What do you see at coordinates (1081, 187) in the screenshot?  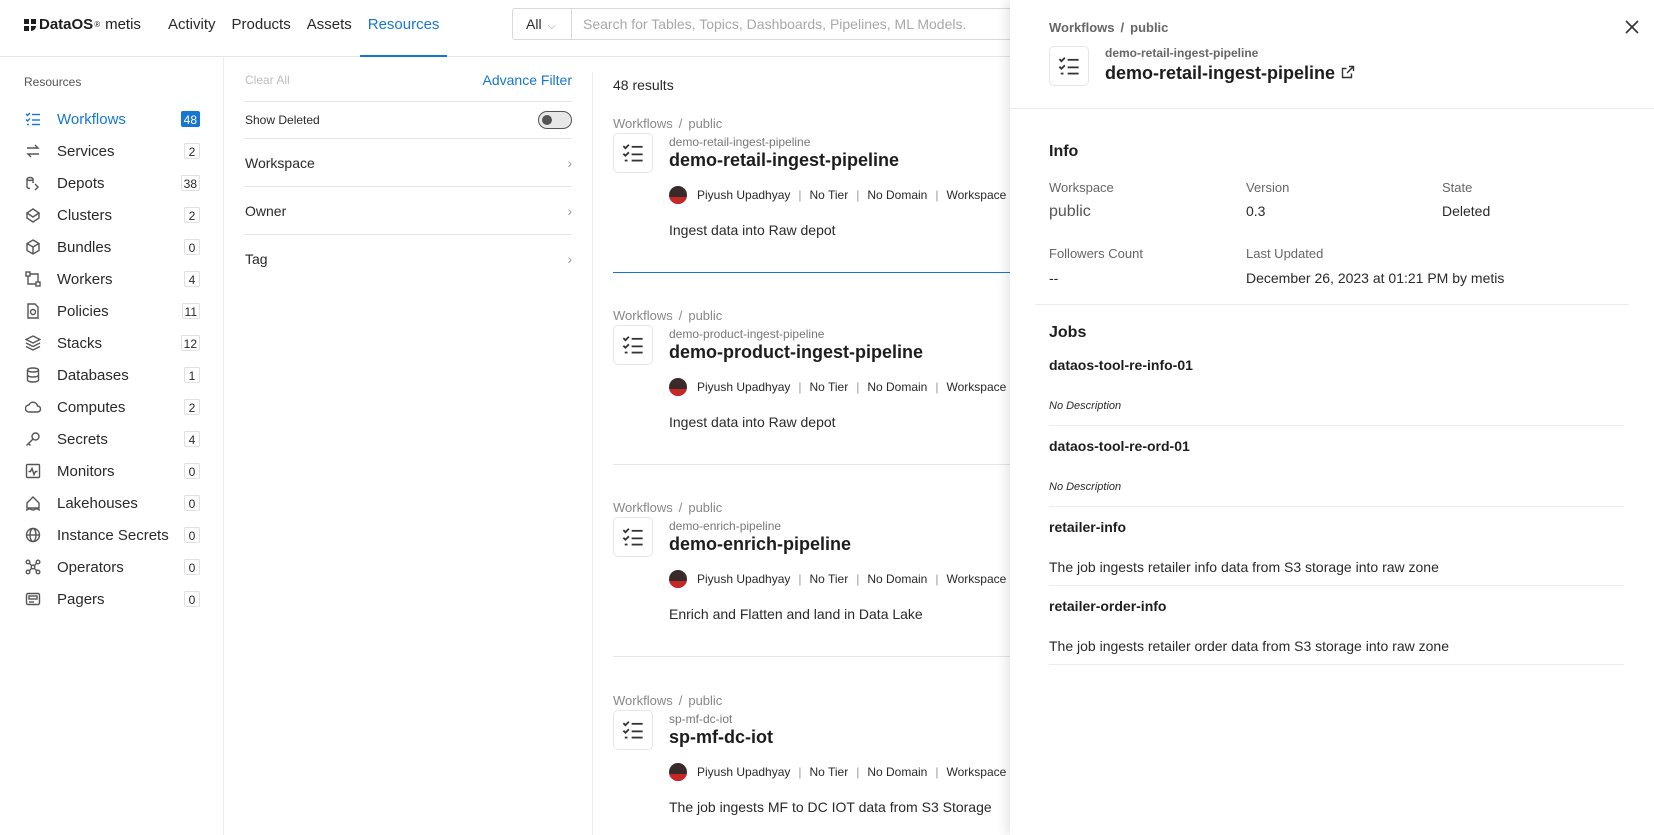 I see `workspace-label: Workspace` at bounding box center [1081, 187].